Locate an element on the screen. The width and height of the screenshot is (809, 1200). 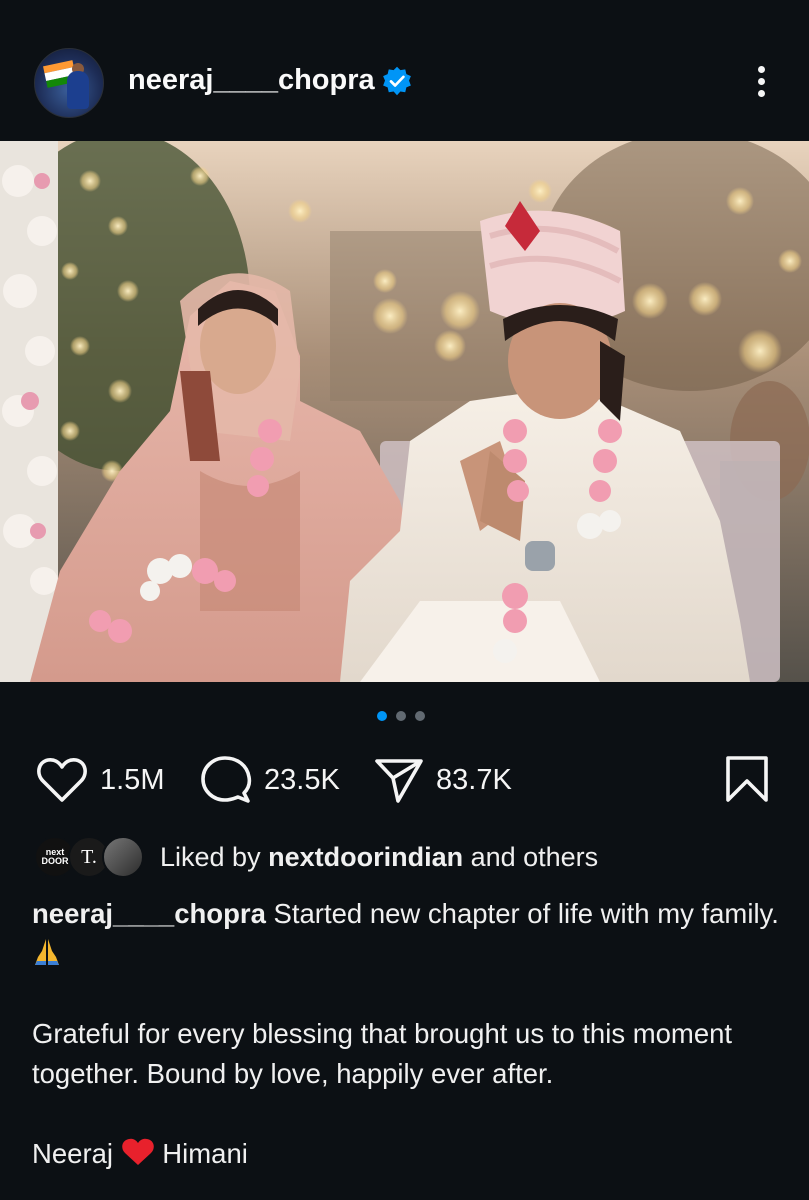
carousel-dot-active is located at coordinates (382, 716).